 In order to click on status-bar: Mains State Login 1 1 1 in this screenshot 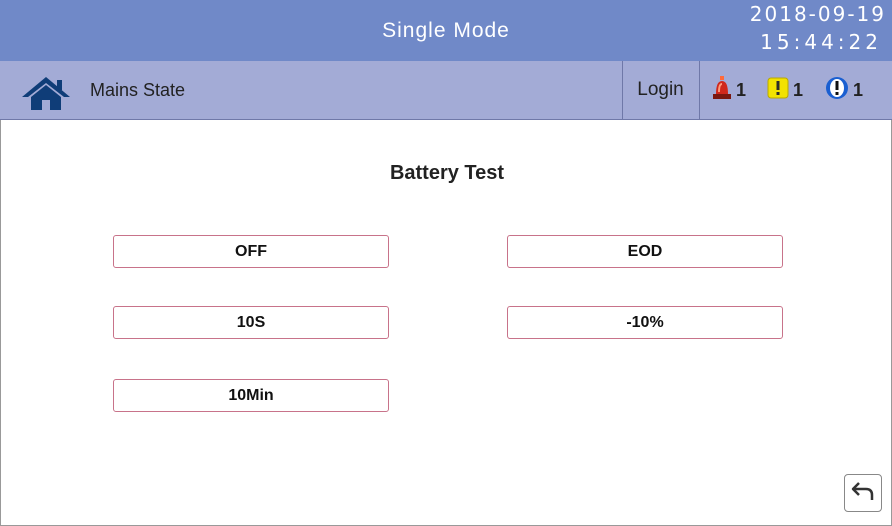, I will do `click(446, 90)`.